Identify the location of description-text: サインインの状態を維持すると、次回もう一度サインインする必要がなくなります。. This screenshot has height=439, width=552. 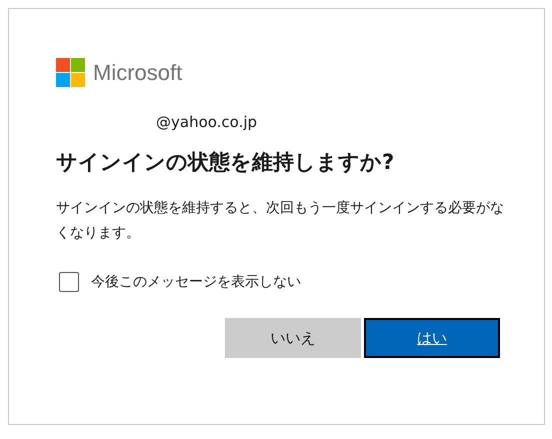
(280, 221).